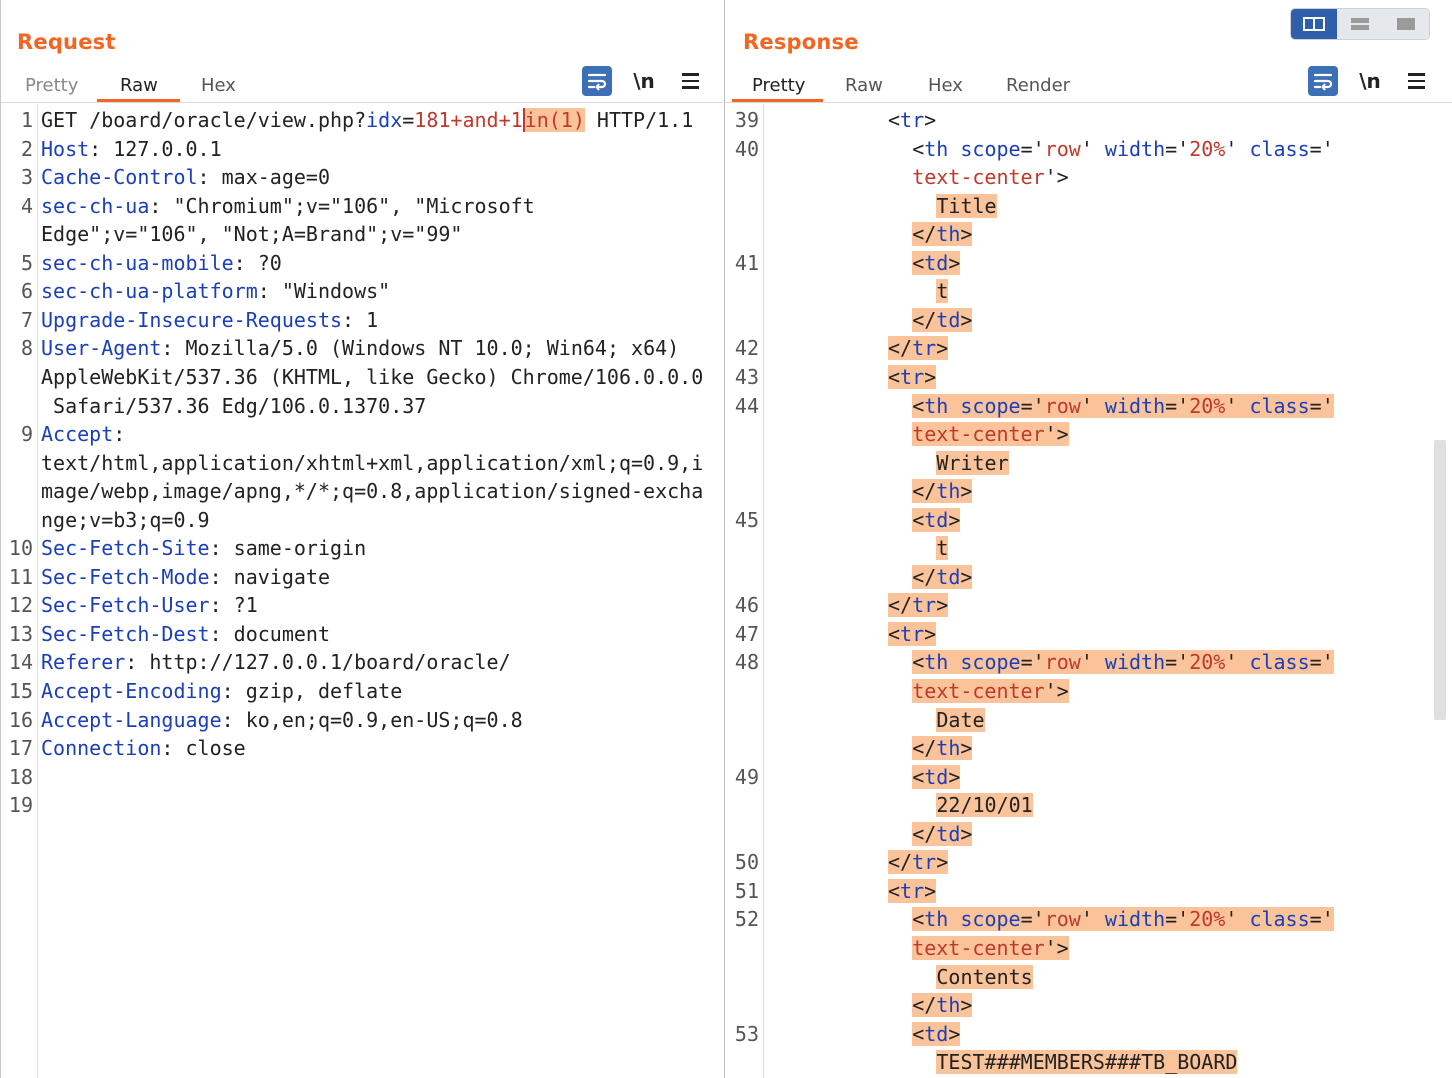 The image size is (1452, 1078). What do you see at coordinates (20, 719) in the screenshot?
I see `line-number: 16` at bounding box center [20, 719].